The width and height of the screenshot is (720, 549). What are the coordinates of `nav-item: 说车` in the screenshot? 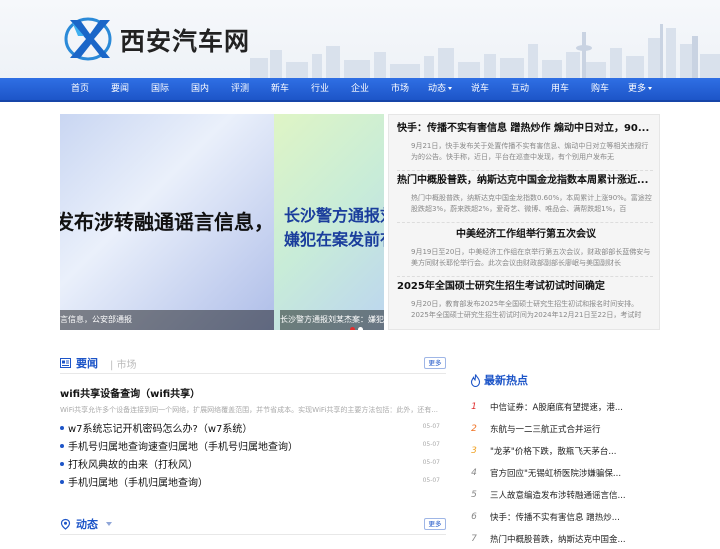 It's located at (480, 89).